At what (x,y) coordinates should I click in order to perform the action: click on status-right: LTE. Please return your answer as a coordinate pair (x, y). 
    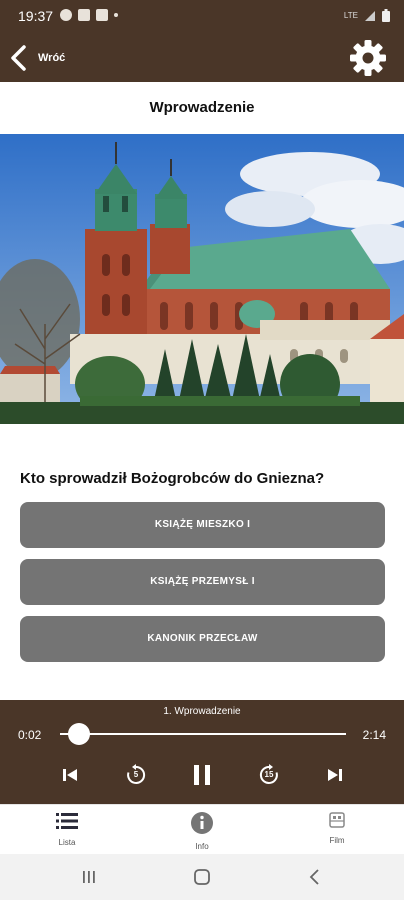
    Looking at the image, I should click on (367, 15).